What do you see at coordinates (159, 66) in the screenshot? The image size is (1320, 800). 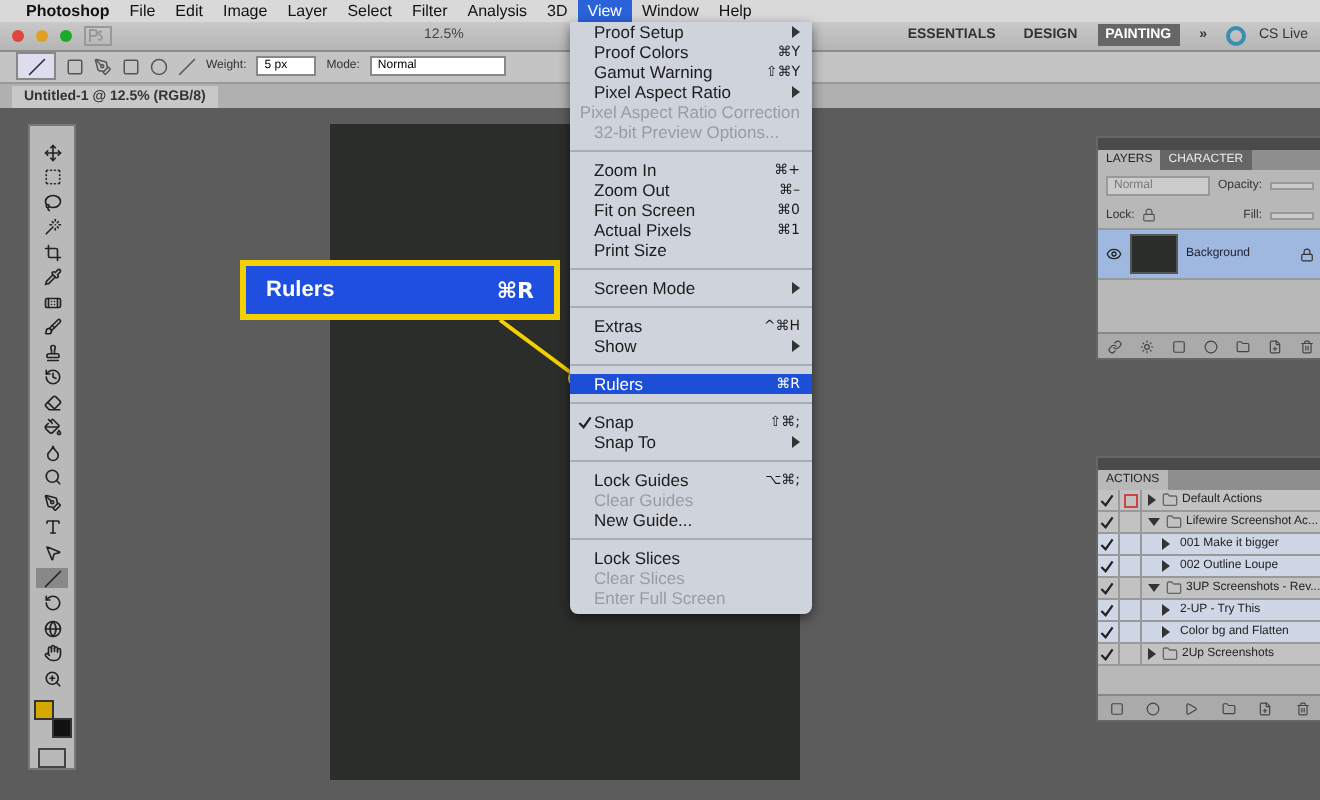 I see `ellipse-icon` at bounding box center [159, 66].